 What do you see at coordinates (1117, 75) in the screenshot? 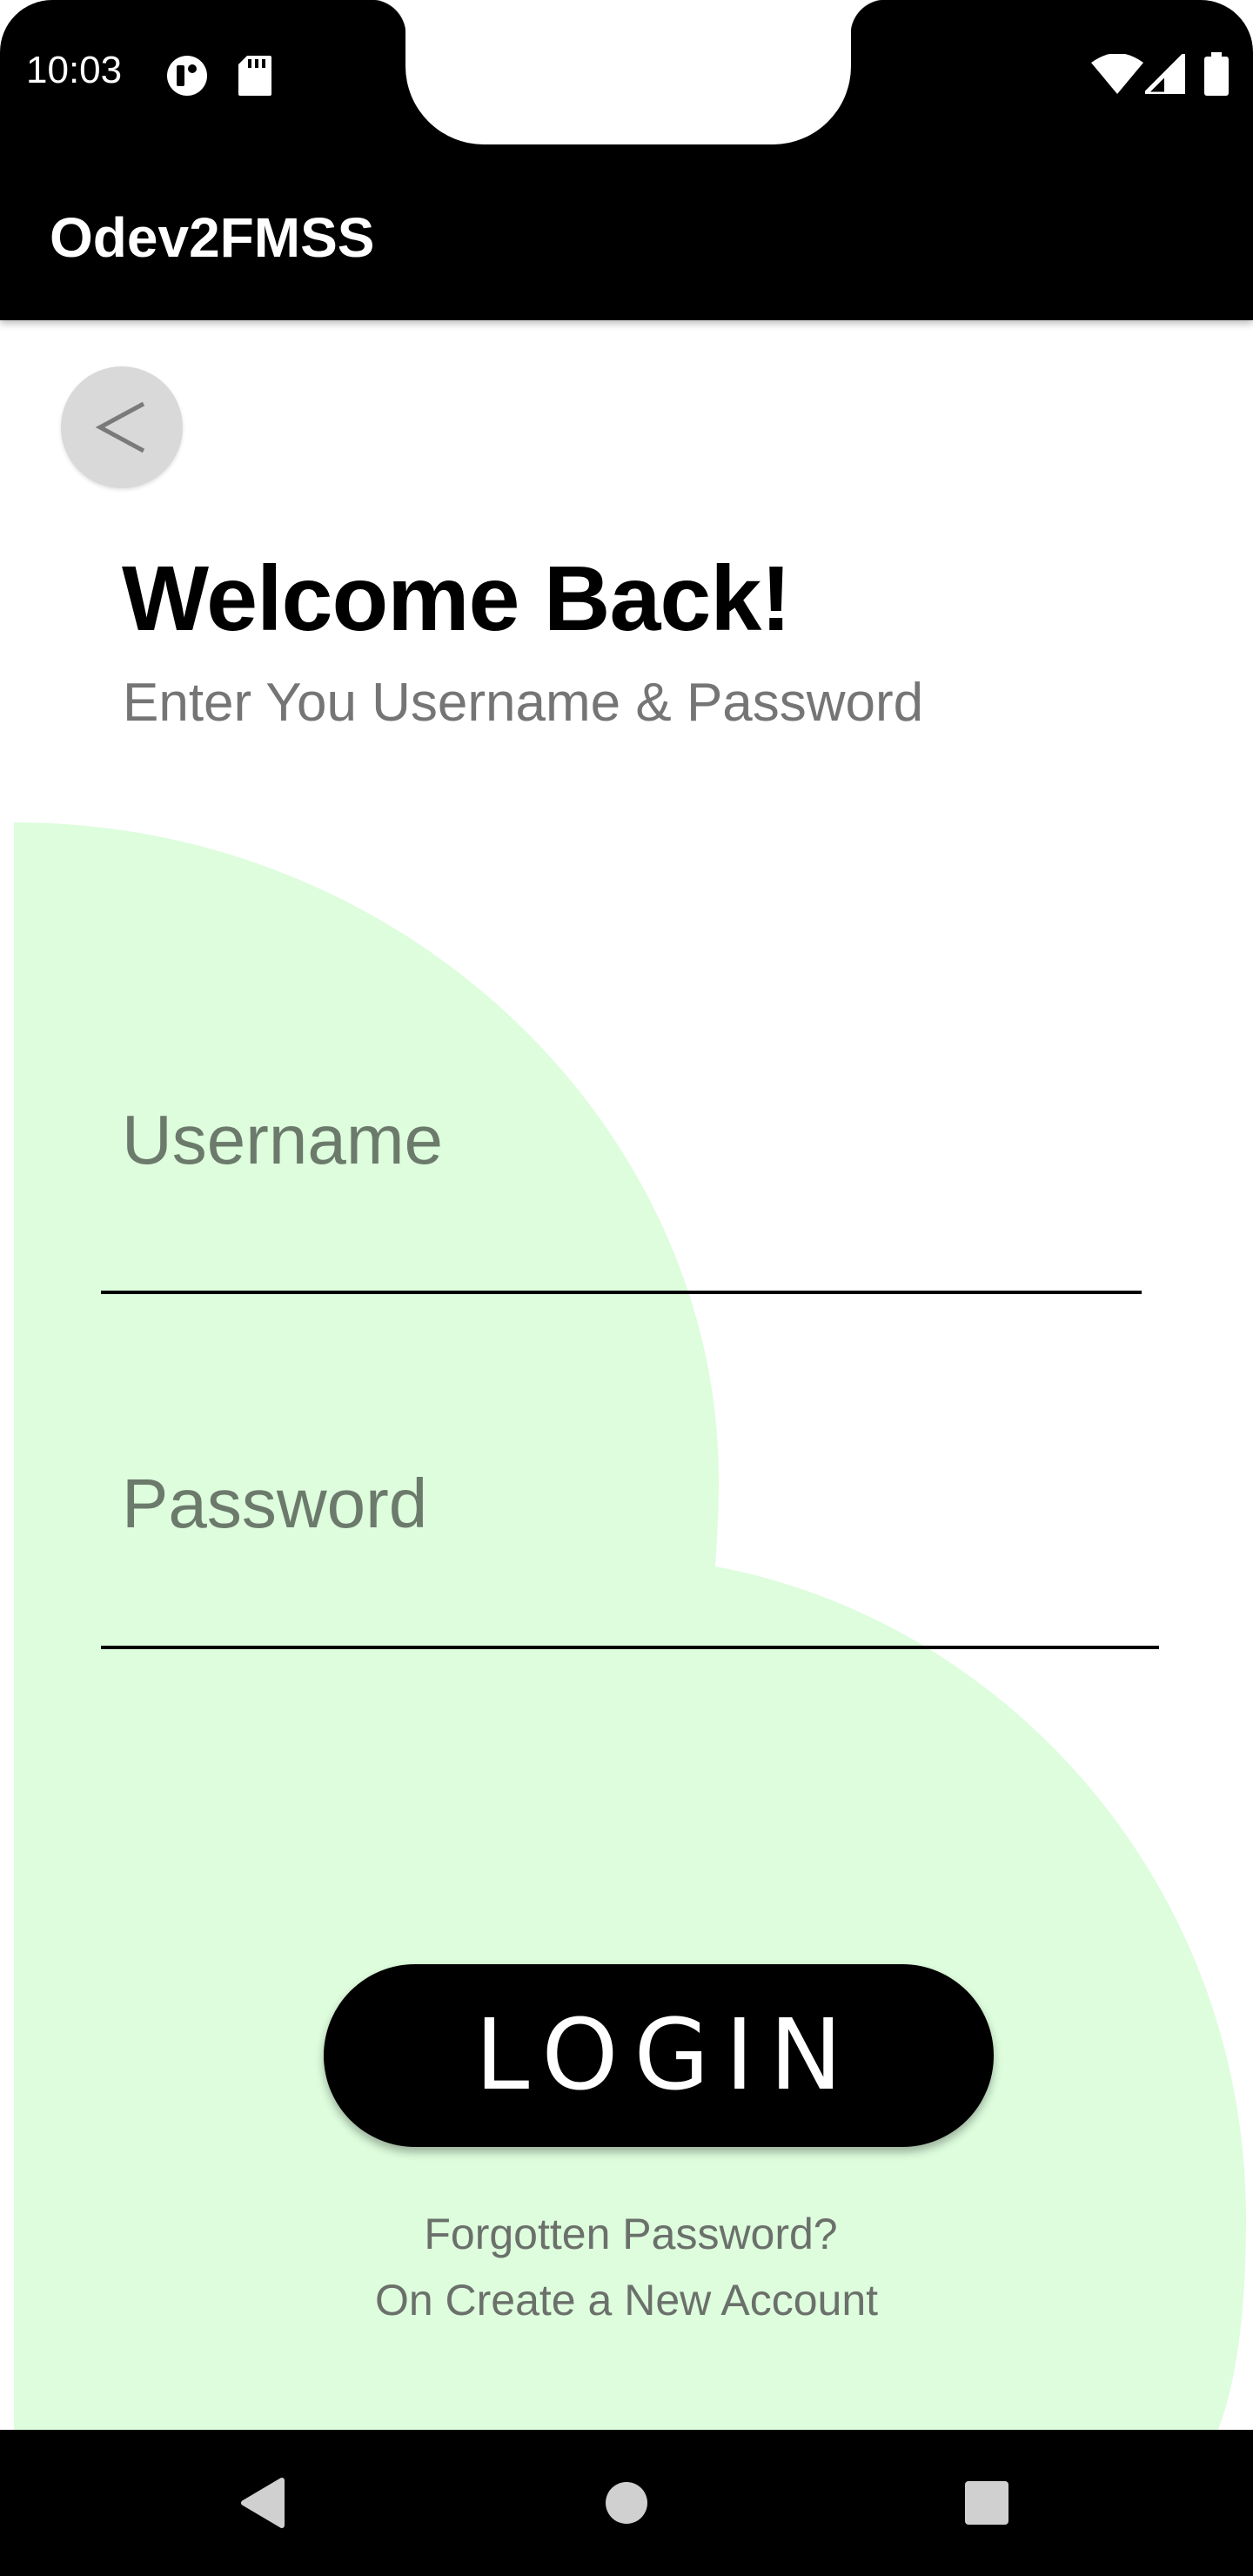
I see `wifi-icon` at bounding box center [1117, 75].